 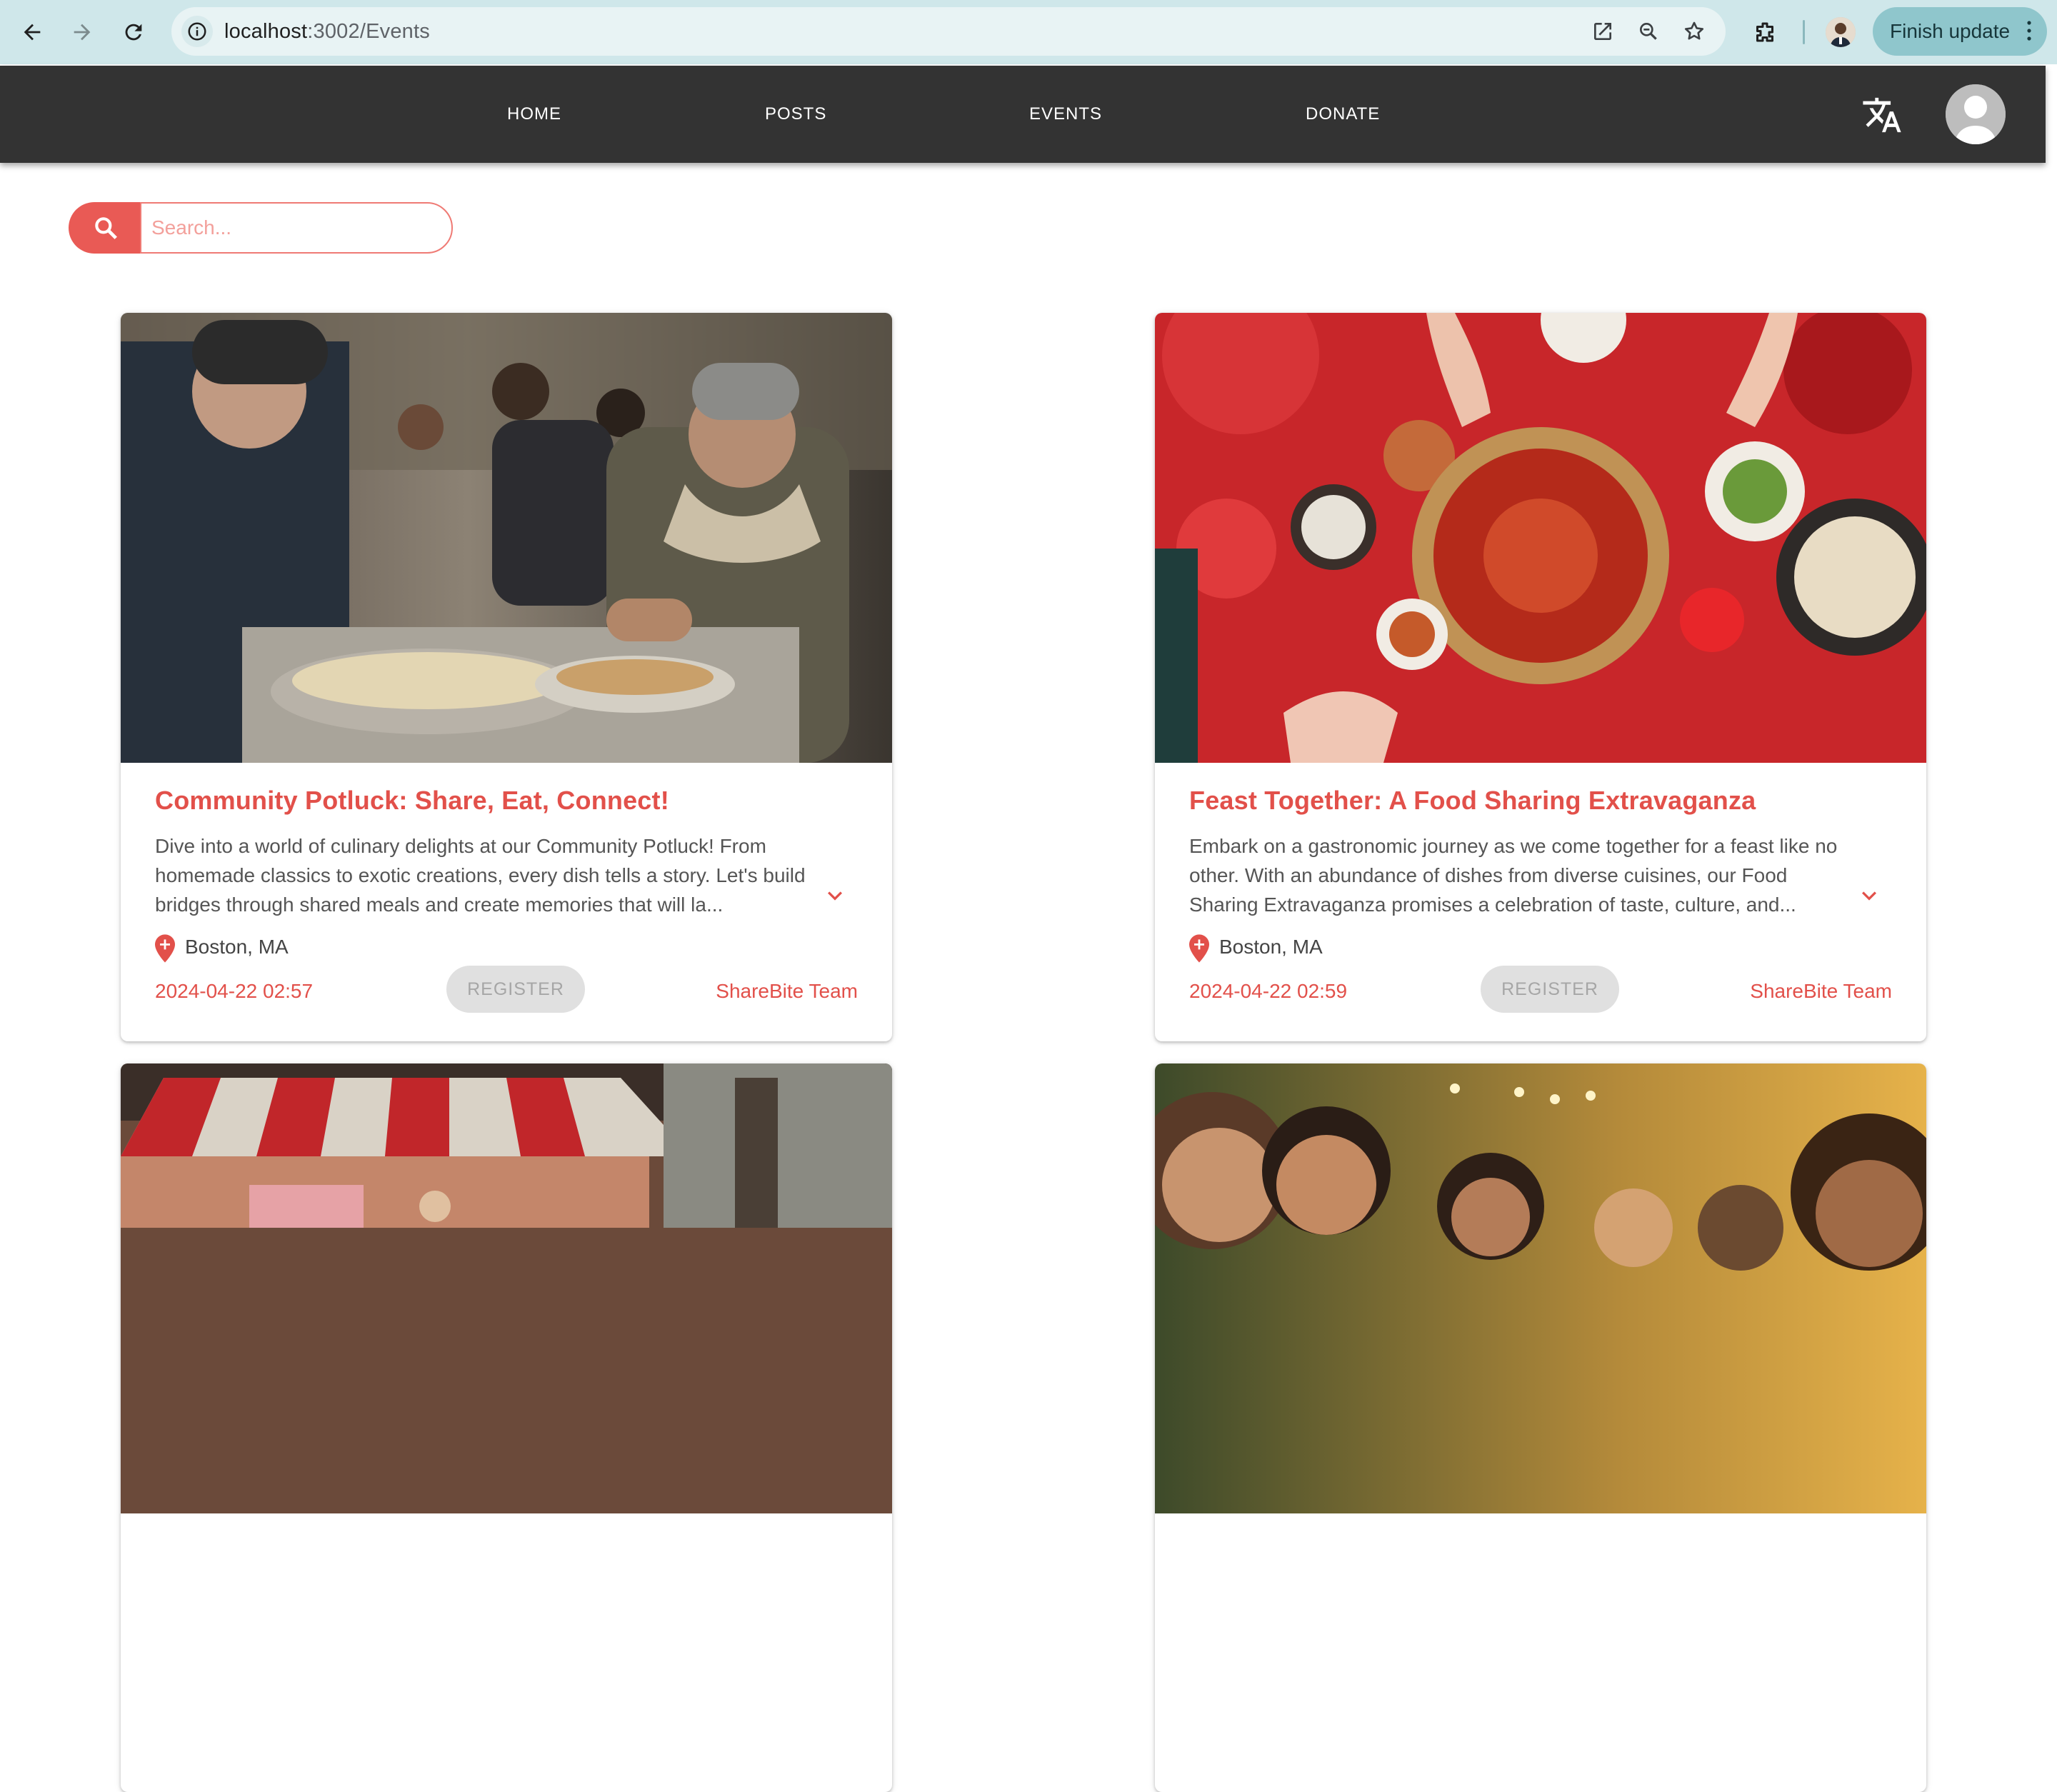 What do you see at coordinates (1764, 32) in the screenshot?
I see `extensions-icon` at bounding box center [1764, 32].